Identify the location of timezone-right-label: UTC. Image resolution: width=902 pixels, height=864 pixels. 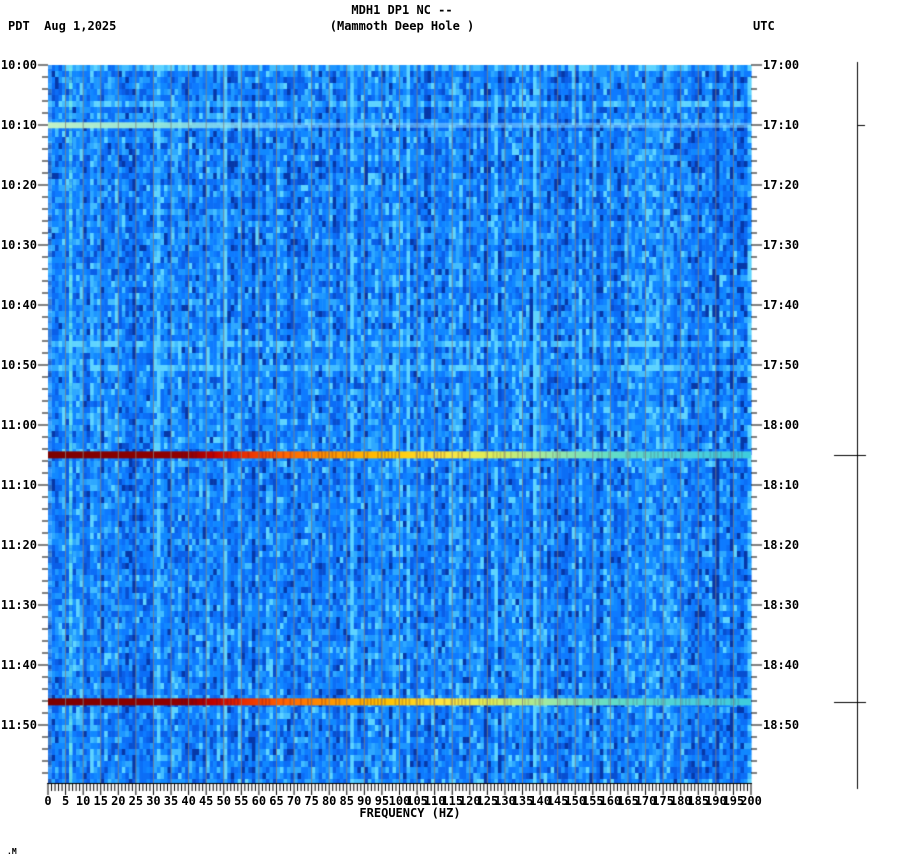
(764, 26).